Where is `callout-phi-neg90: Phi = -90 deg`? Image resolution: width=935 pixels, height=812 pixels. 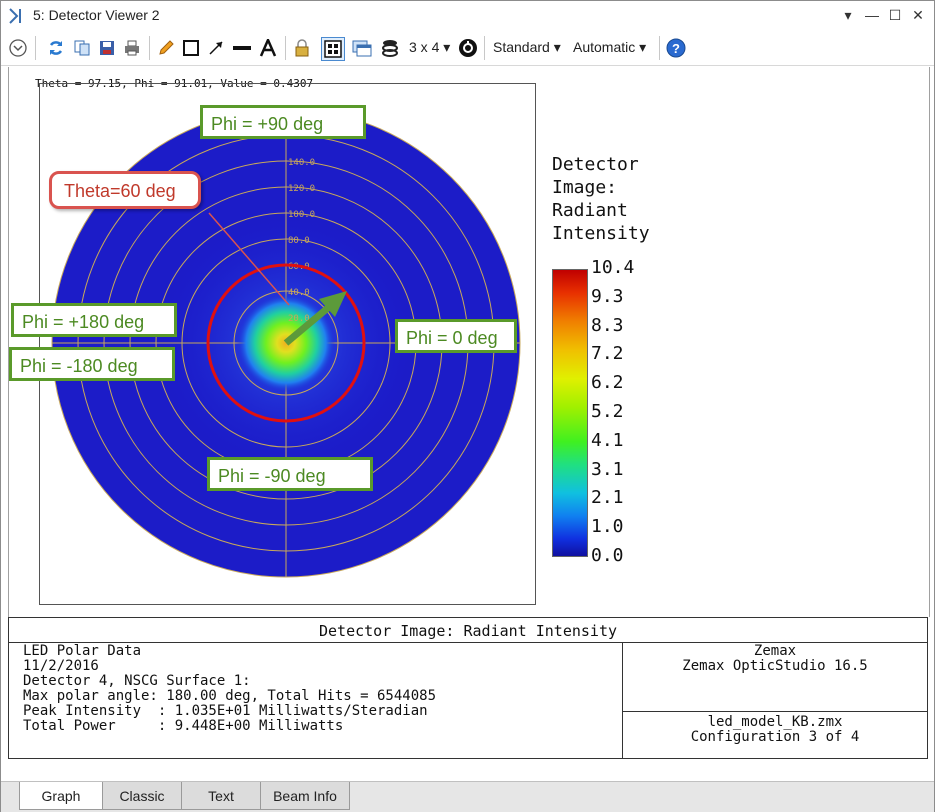 callout-phi-neg90: Phi = -90 deg is located at coordinates (290, 474).